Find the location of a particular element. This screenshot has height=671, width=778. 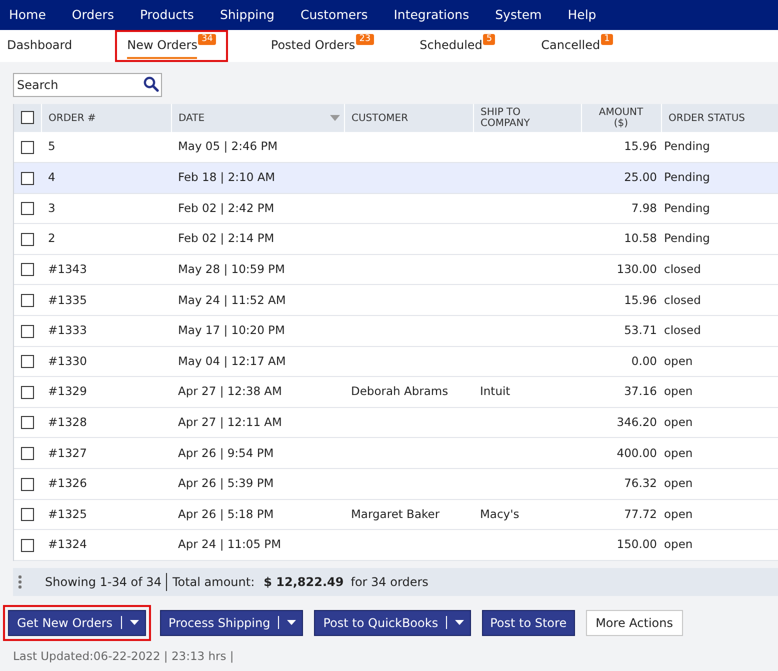

table-row: #1335 May 24 | 11:52 AM 15.96 closed is located at coordinates (396, 300).